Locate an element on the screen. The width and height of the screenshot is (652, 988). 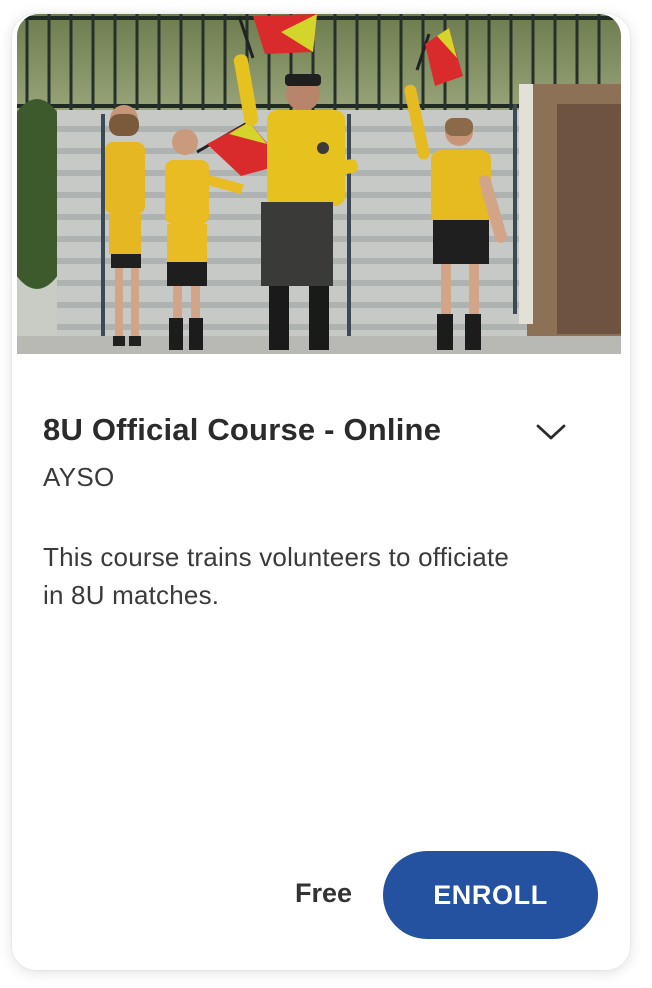
chevron-down-icon is located at coordinates (551, 432).